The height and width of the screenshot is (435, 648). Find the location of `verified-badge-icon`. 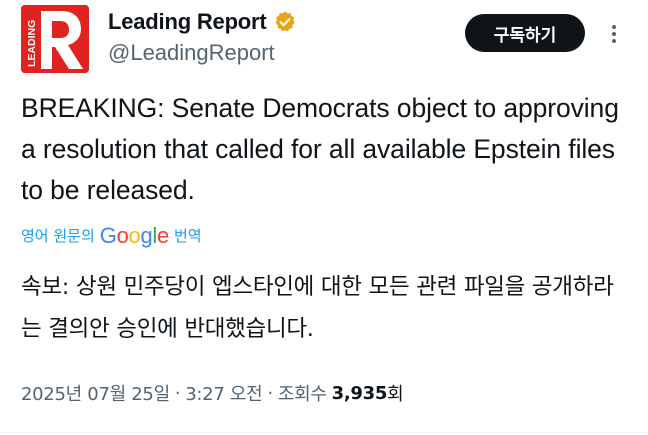

verified-badge-icon is located at coordinates (285, 22).